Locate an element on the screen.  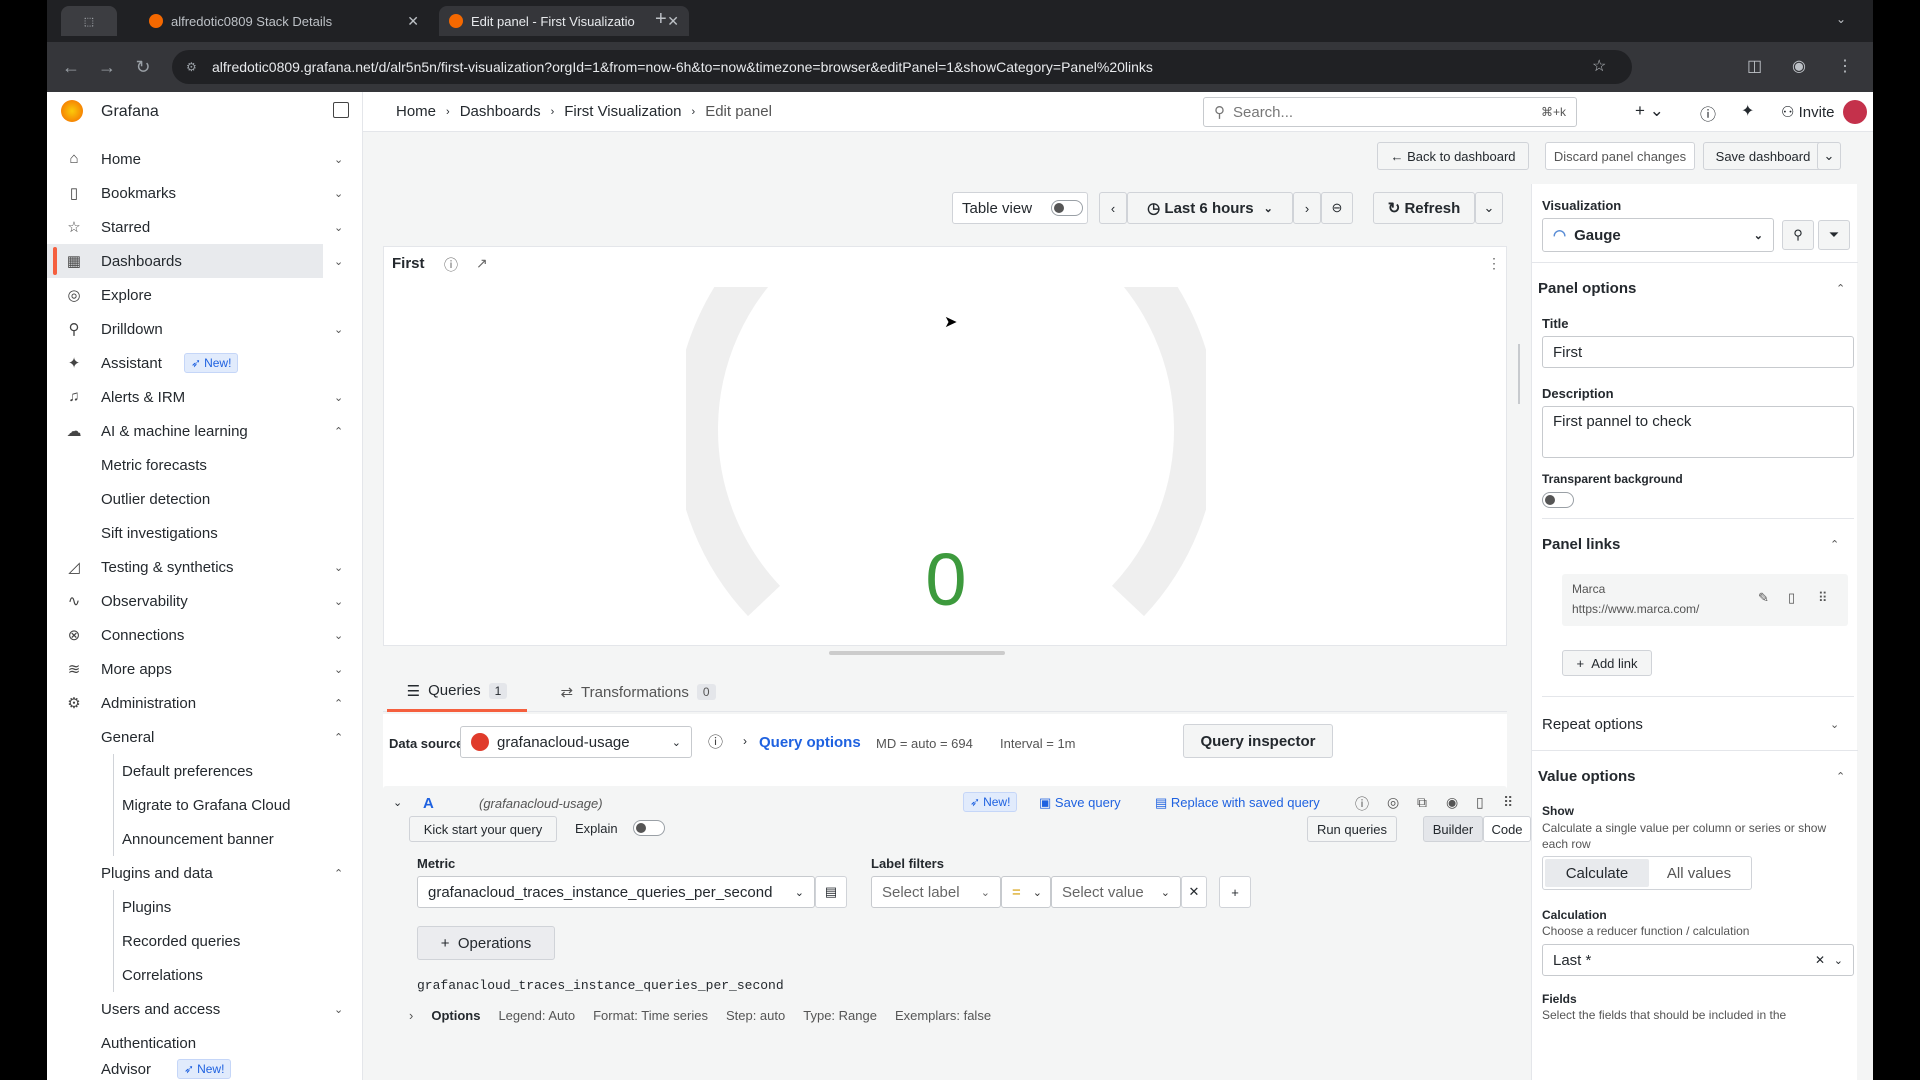
breadcrumb-first-visualization: First Visualization is located at coordinates (622, 111).